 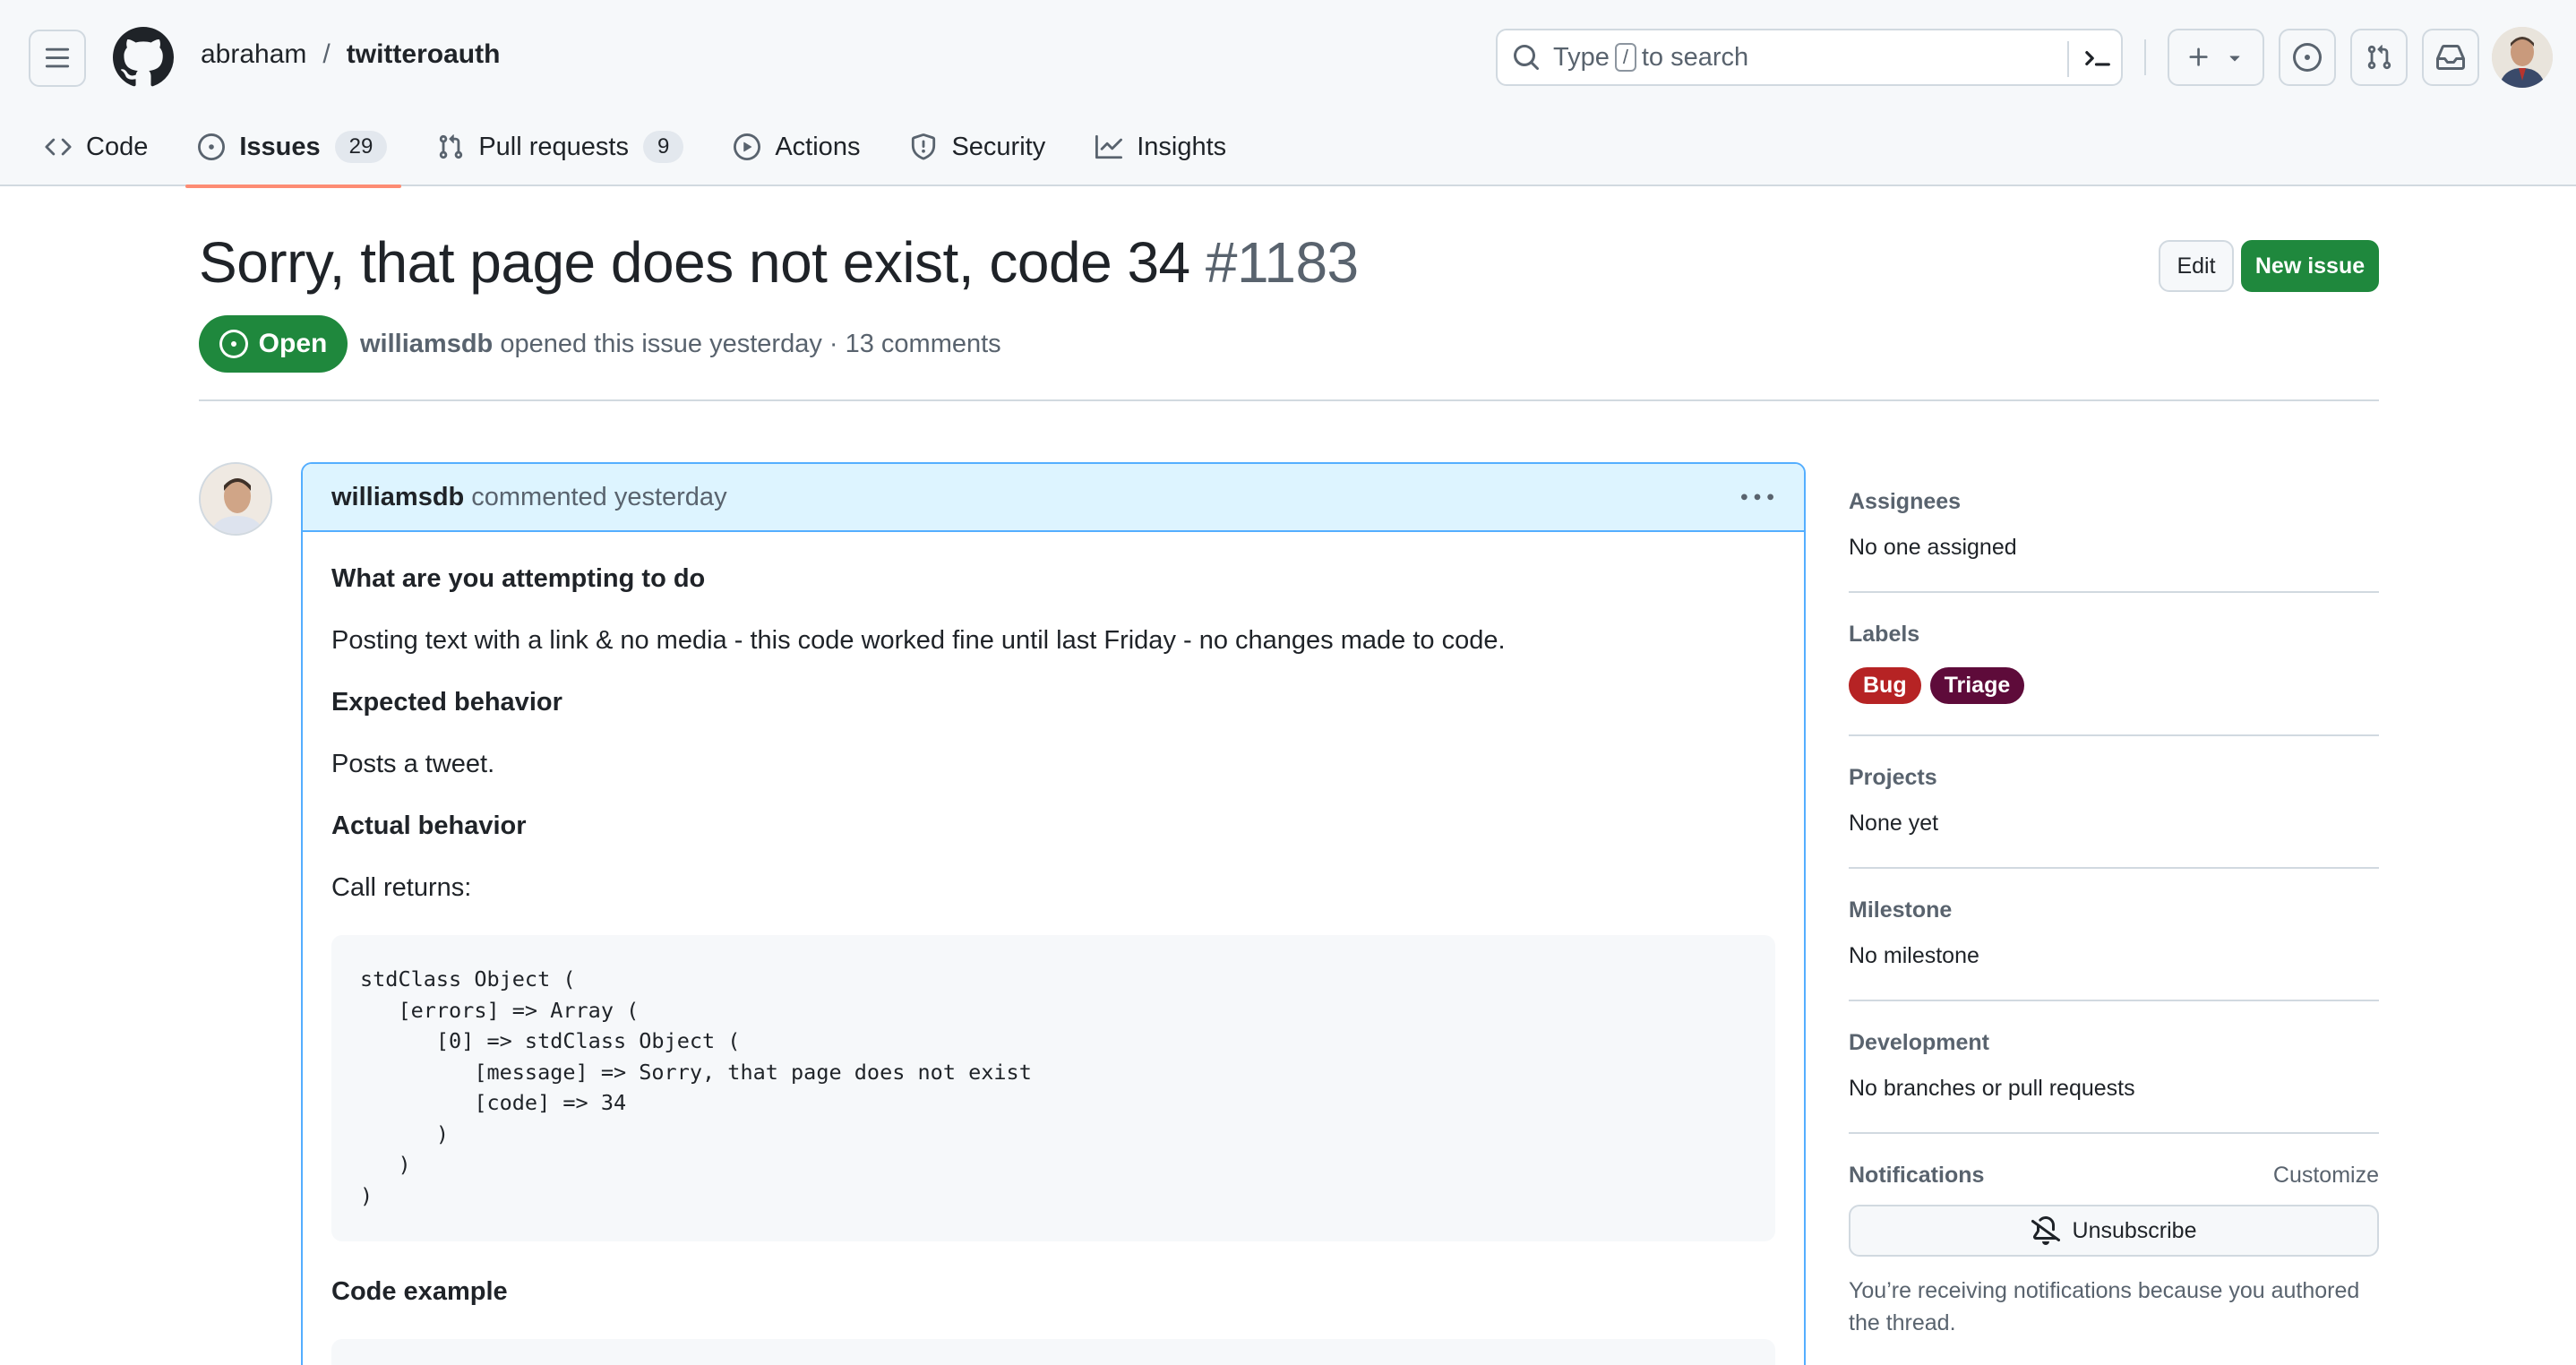 I want to click on milestone-section: Milestone No milestone, so click(x=2114, y=949).